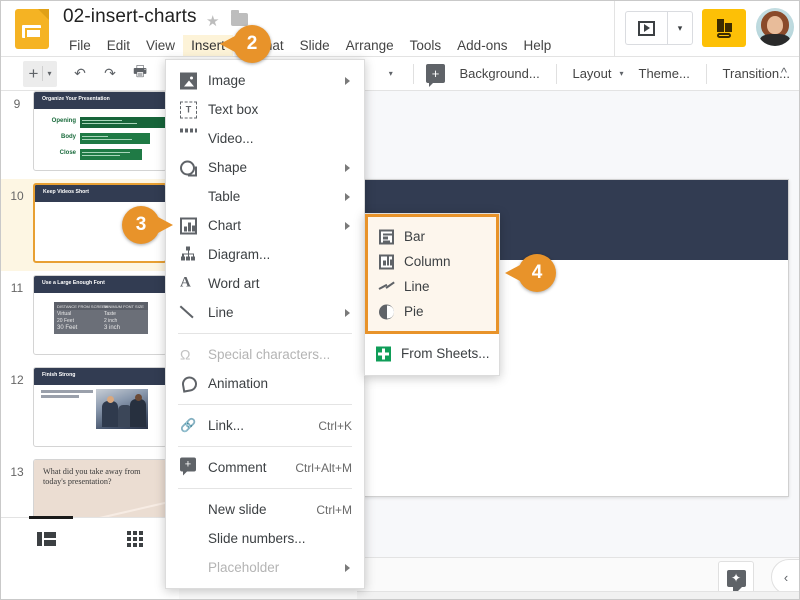  Describe the element at coordinates (135, 538) in the screenshot. I see `grid-view-icon` at that location.